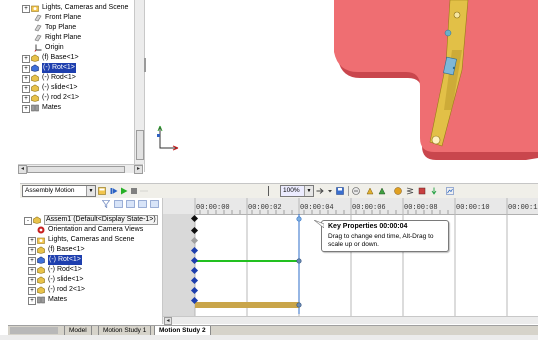  I want to click on tree-item-rod2: + (-) rod 2<1>, so click(81, 98).